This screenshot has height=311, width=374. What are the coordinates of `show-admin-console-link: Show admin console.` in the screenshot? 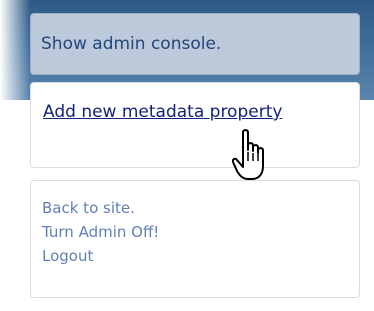 It's located at (131, 44).